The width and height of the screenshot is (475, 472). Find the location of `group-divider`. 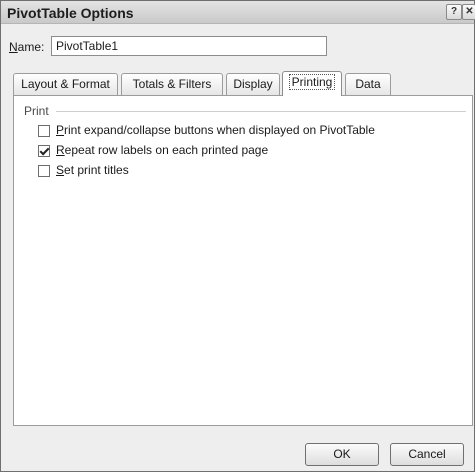

group-divider is located at coordinates (261, 111).